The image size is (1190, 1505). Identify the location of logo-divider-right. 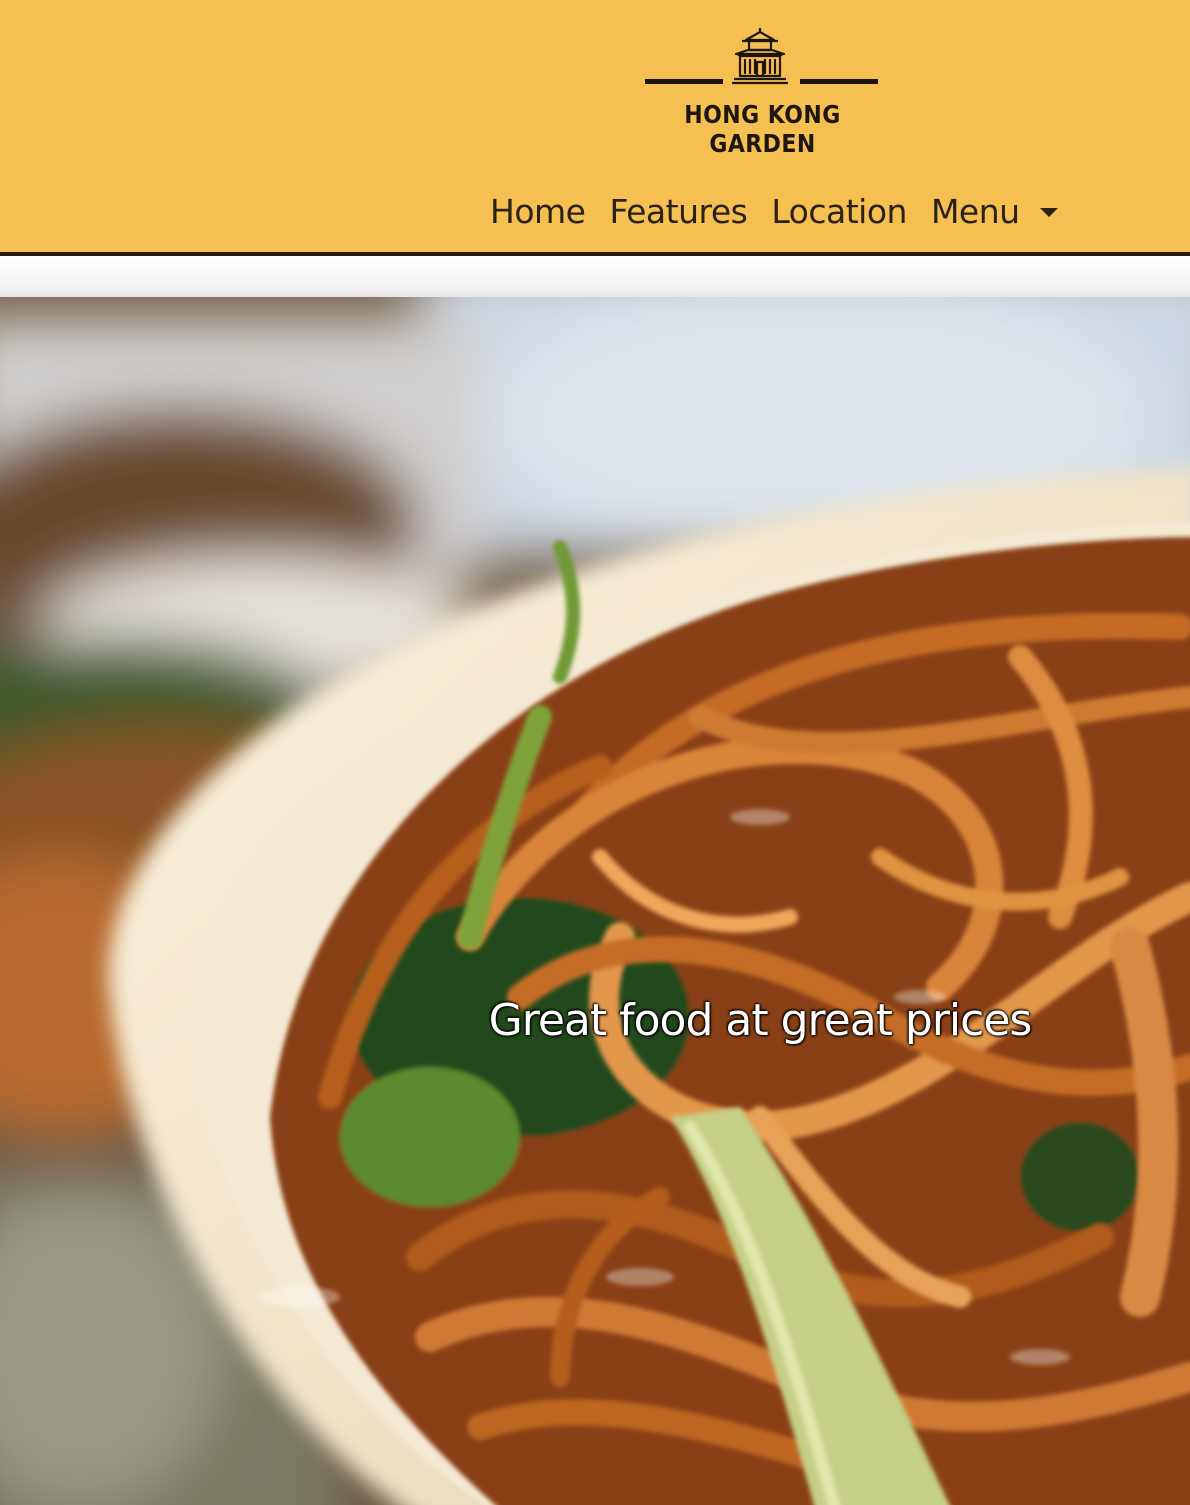
(839, 81).